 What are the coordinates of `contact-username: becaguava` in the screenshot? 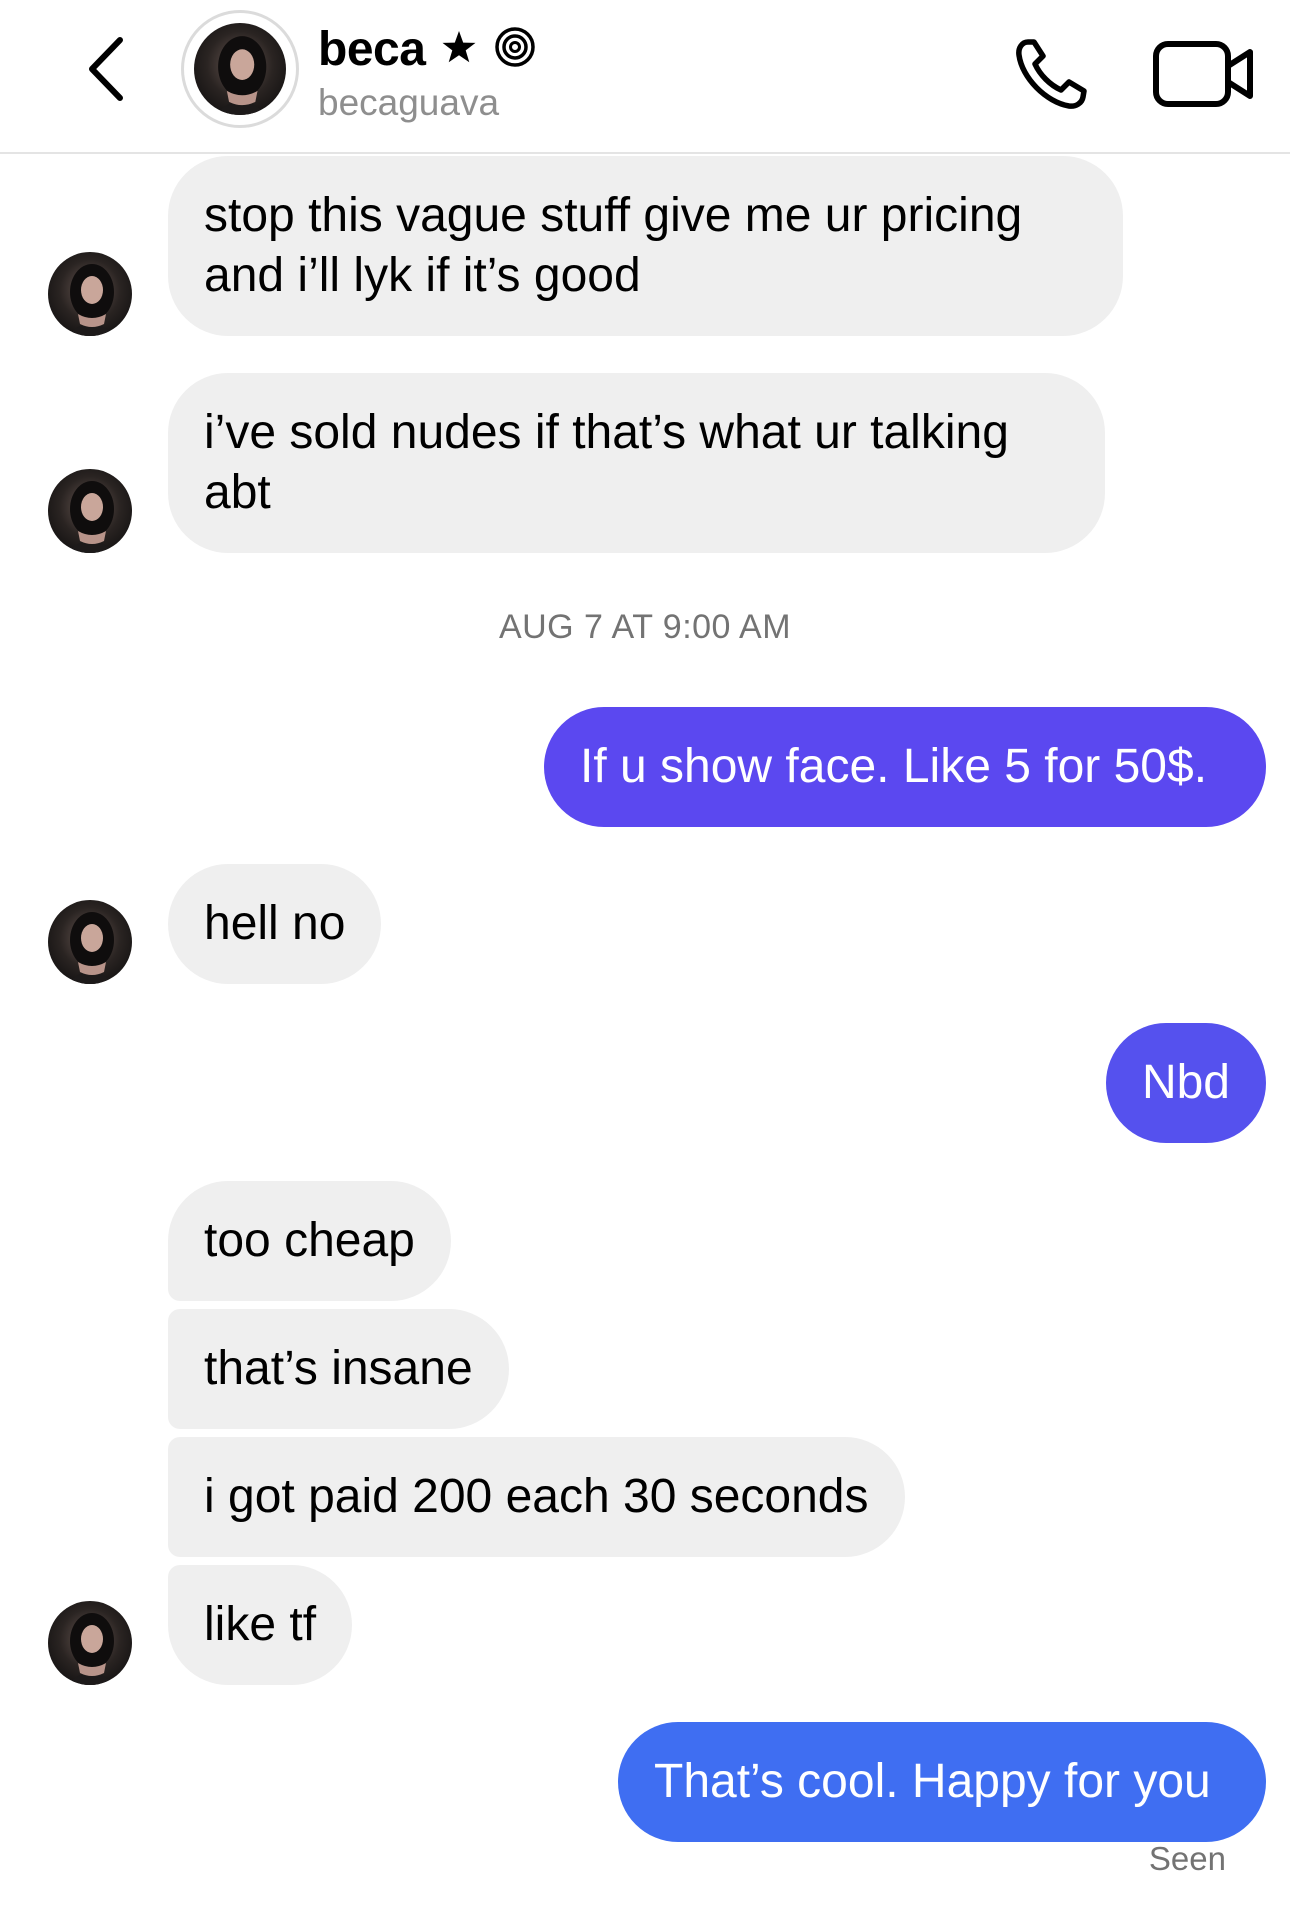 It's located at (409, 102).